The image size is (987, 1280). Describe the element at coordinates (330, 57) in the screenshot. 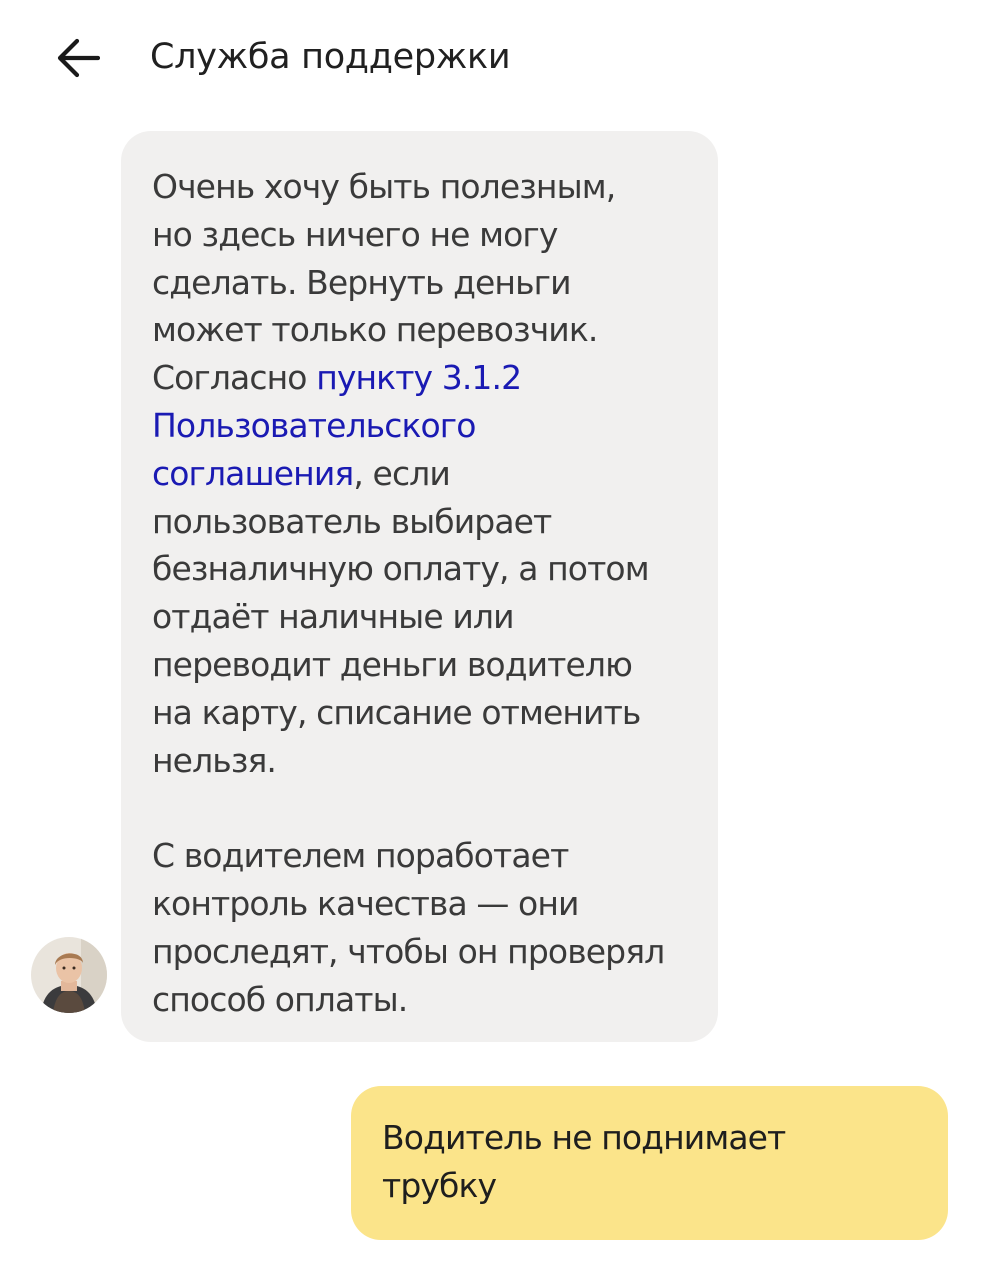

I see `page-title: Служба поддержки` at that location.